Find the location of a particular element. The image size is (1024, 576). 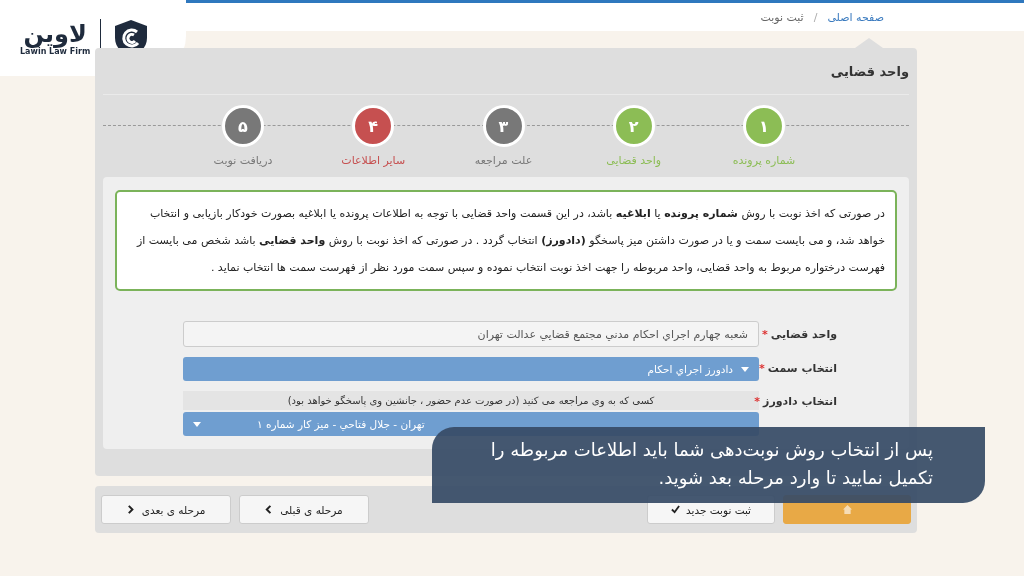

step-circle: ۳ is located at coordinates (503, 126).